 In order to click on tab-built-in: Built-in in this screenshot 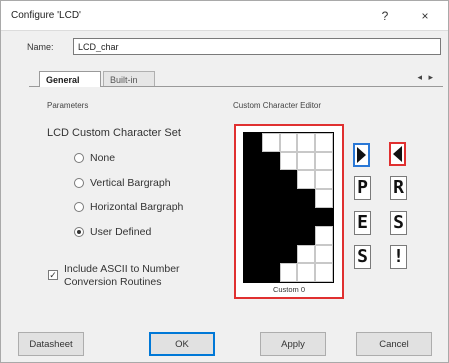, I will do `click(129, 79)`.